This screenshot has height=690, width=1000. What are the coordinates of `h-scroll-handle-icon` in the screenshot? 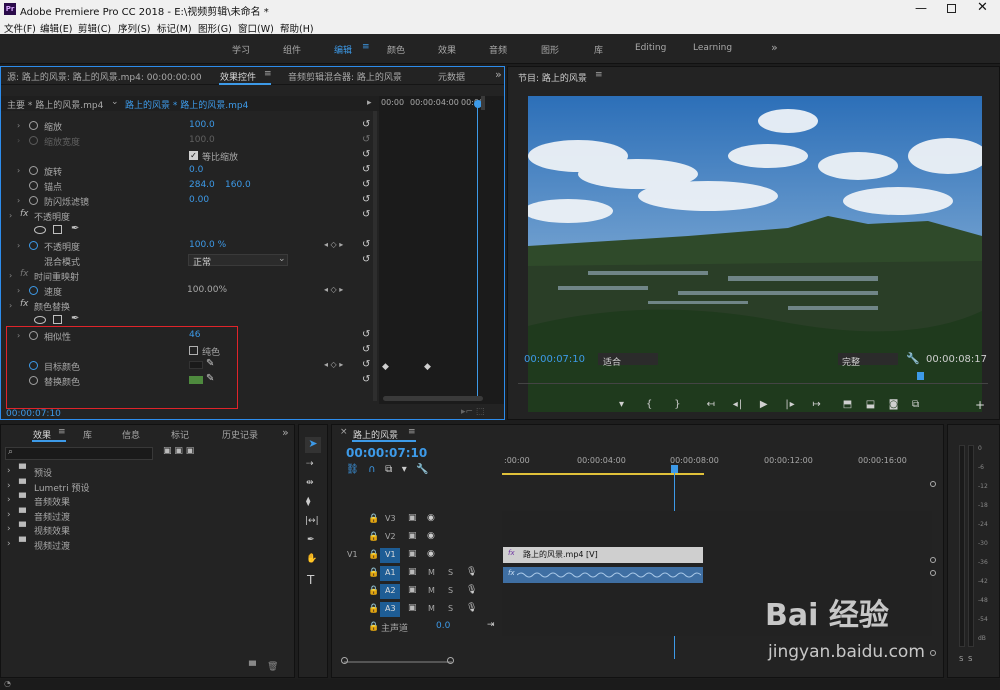 It's located at (344, 660).